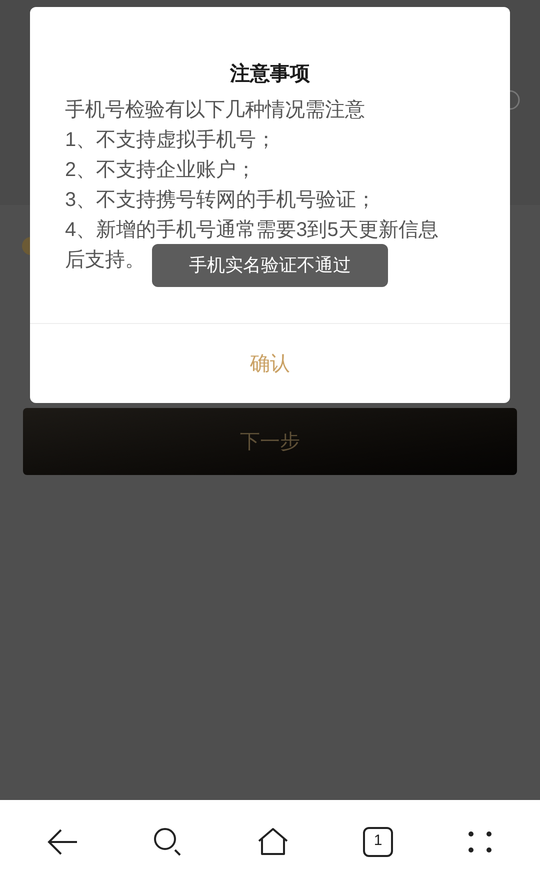 The width and height of the screenshot is (540, 883). Describe the element at coordinates (105, 260) in the screenshot. I see `dialog-text: 后支持。` at that location.